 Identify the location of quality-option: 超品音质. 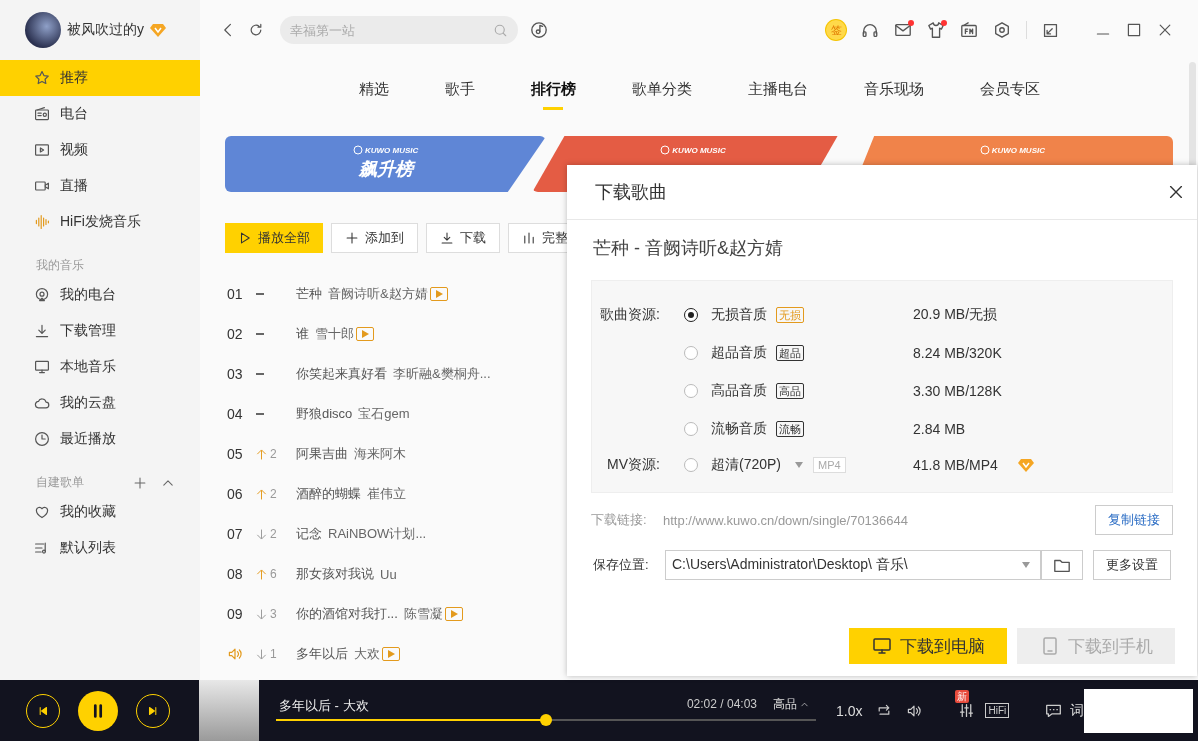
(742, 353).